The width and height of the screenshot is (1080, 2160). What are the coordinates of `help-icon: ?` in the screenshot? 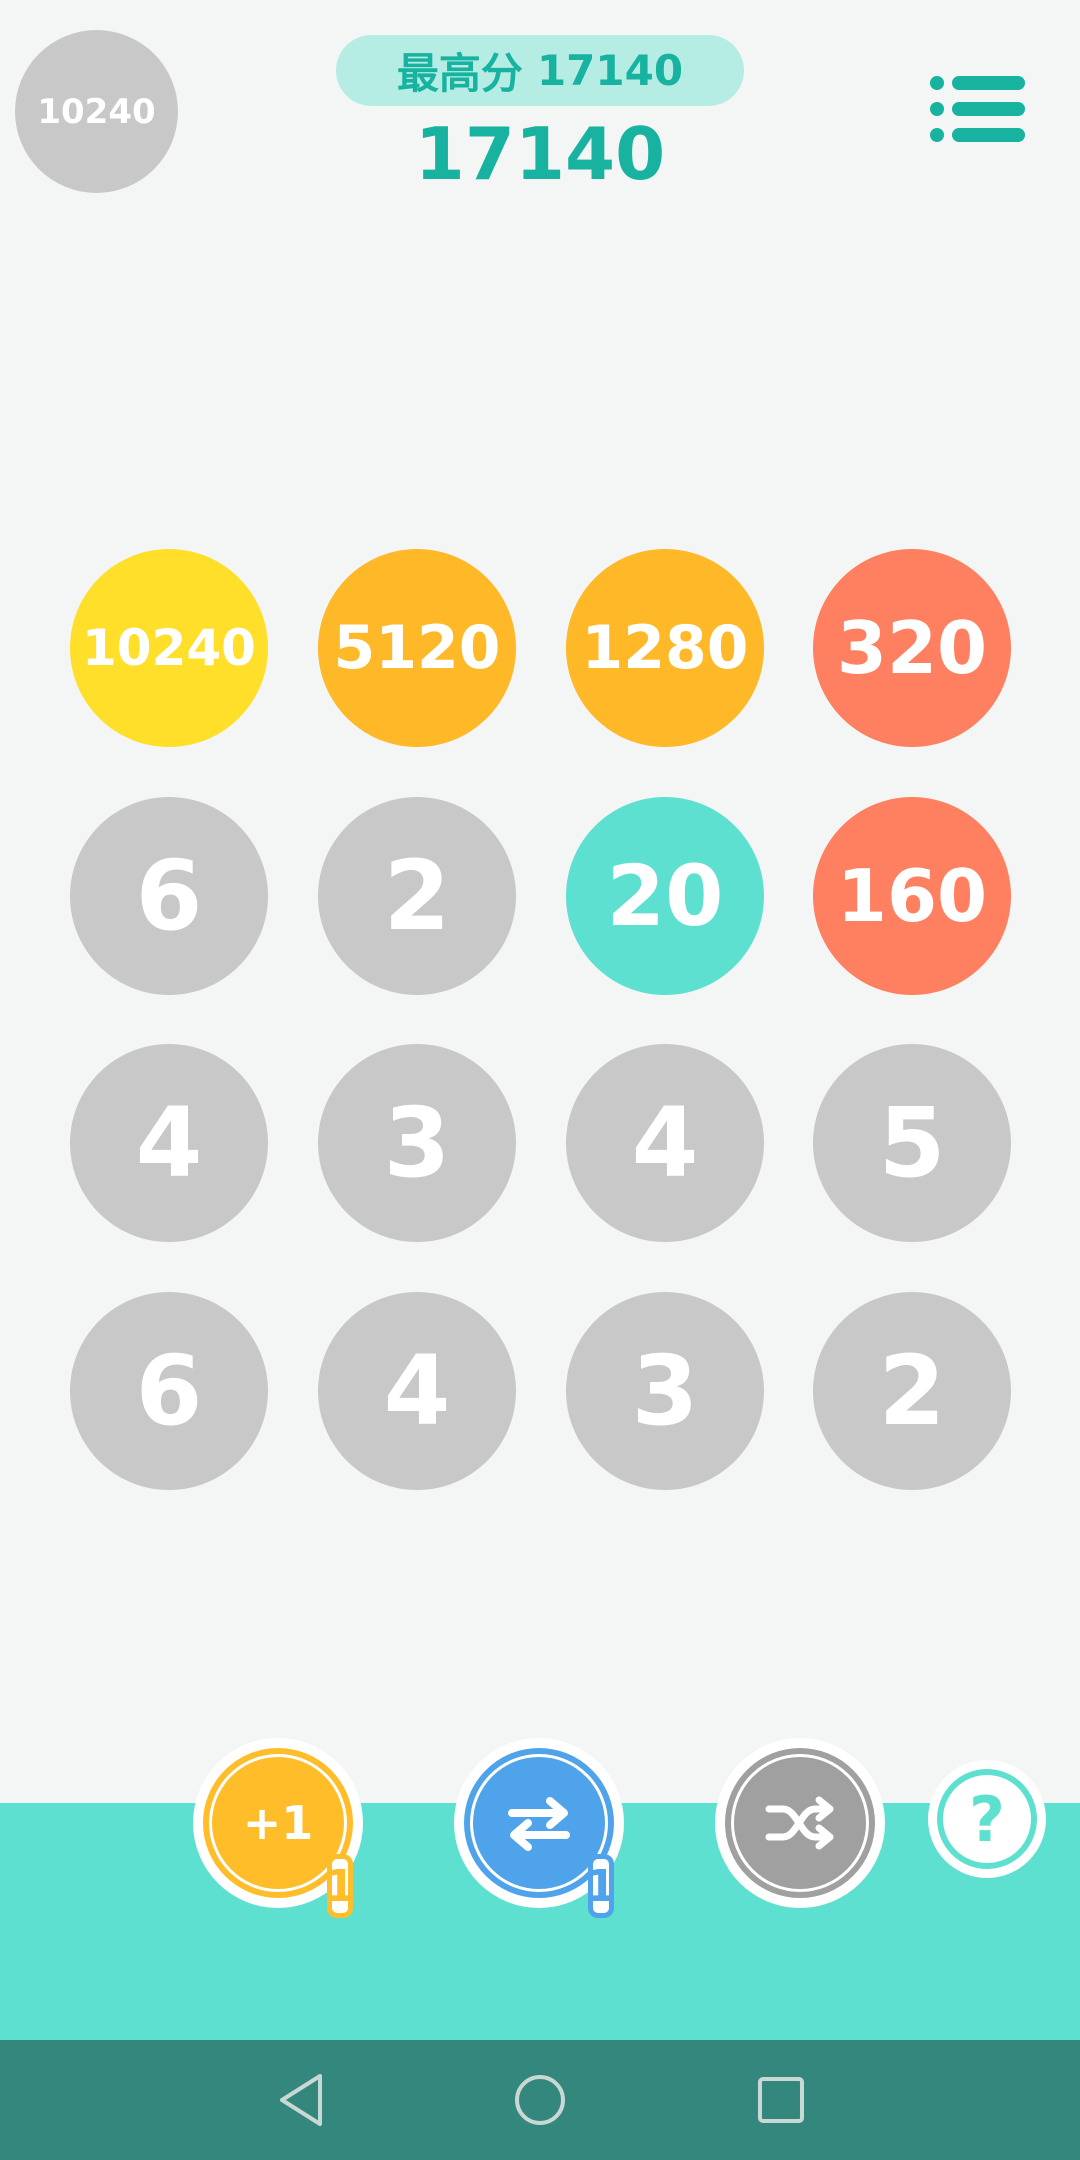 It's located at (987, 1819).